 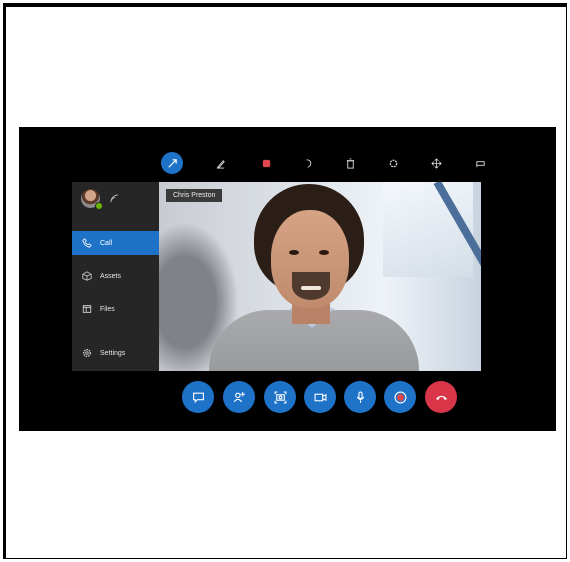 I want to click on mute-button, so click(x=360, y=397).